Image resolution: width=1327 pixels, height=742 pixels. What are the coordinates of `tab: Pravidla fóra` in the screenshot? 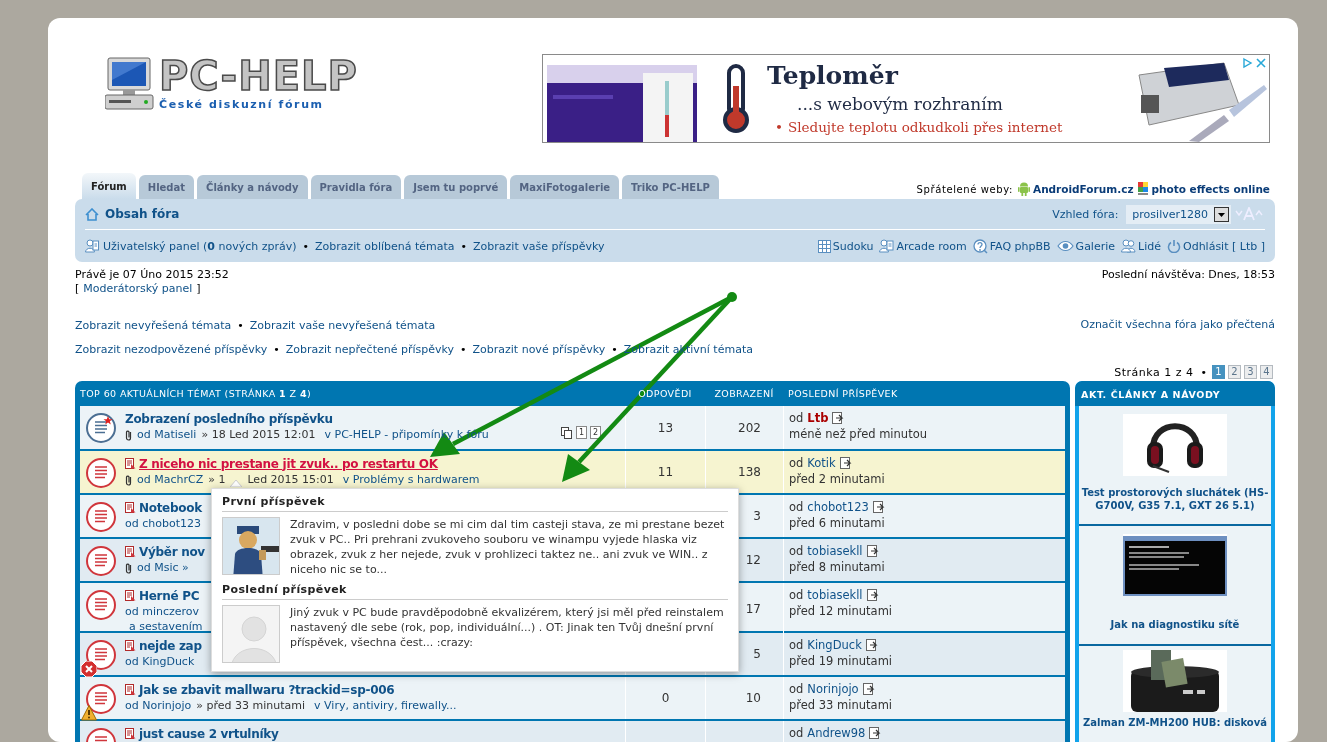 It's located at (356, 187).